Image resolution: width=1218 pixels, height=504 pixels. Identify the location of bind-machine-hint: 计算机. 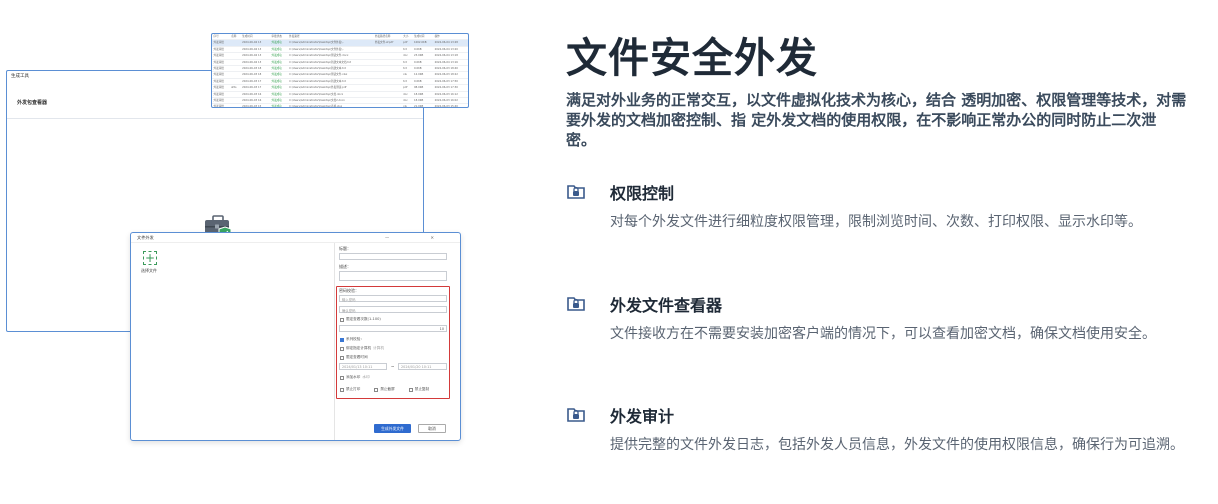
(378, 348).